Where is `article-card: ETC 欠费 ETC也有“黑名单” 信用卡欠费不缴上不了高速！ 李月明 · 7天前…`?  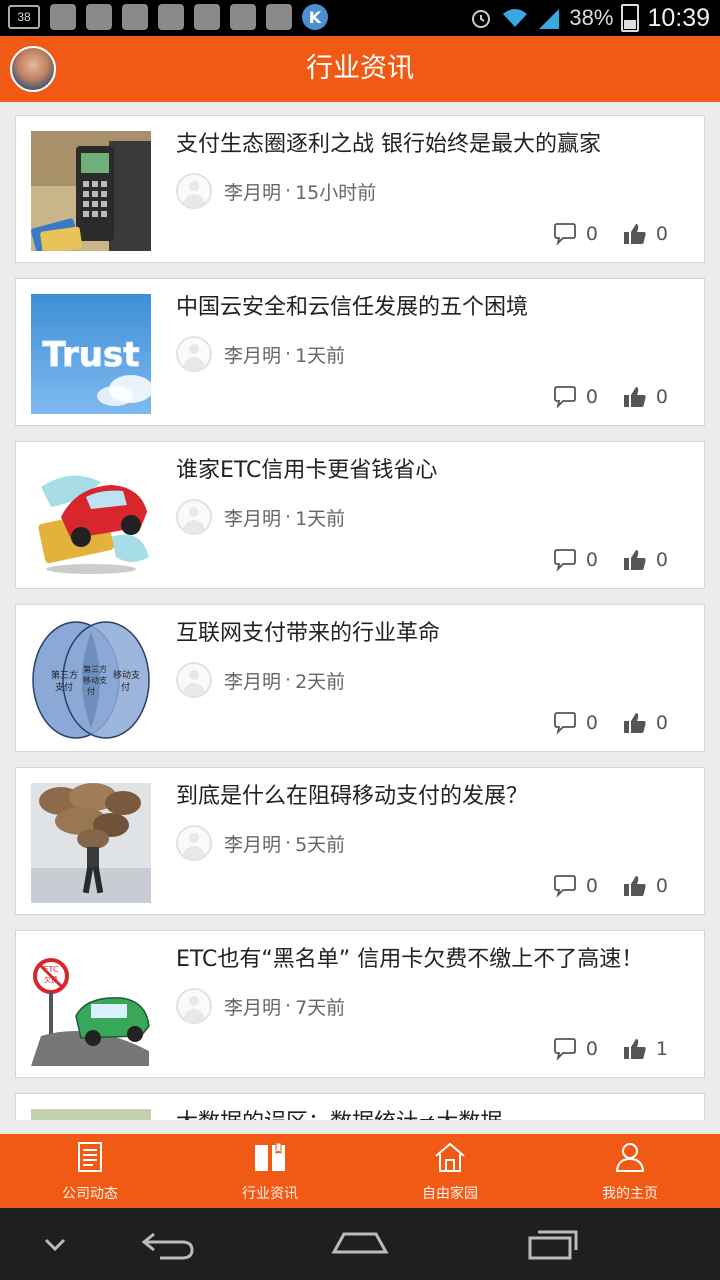
article-card: ETC 欠费 ETC也有“黑名单” 信用卡欠费不缴上不了高速！ 李月明 · 7天前… is located at coordinates (360, 1004).